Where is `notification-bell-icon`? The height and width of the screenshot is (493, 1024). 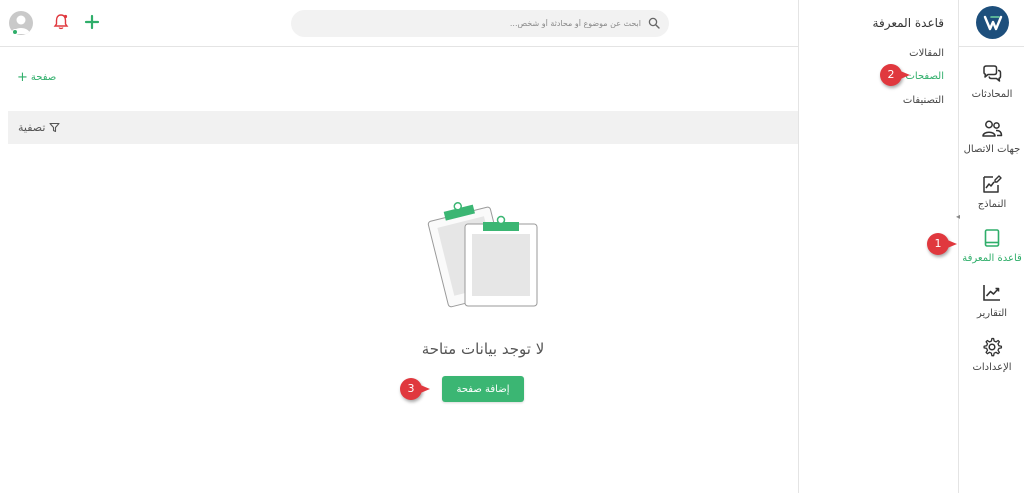 notification-bell-icon is located at coordinates (61, 22).